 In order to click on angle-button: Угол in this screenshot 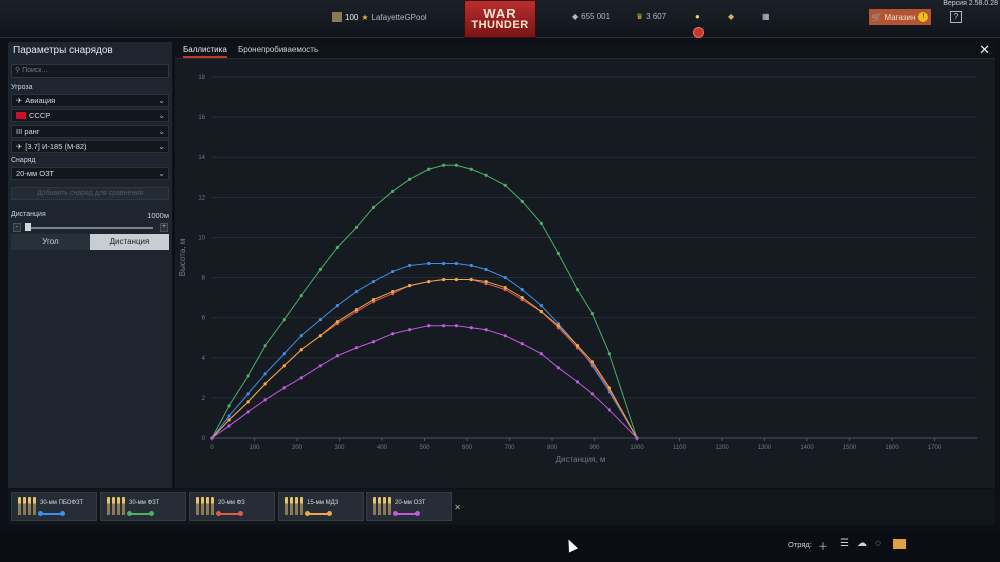, I will do `click(50, 242)`.